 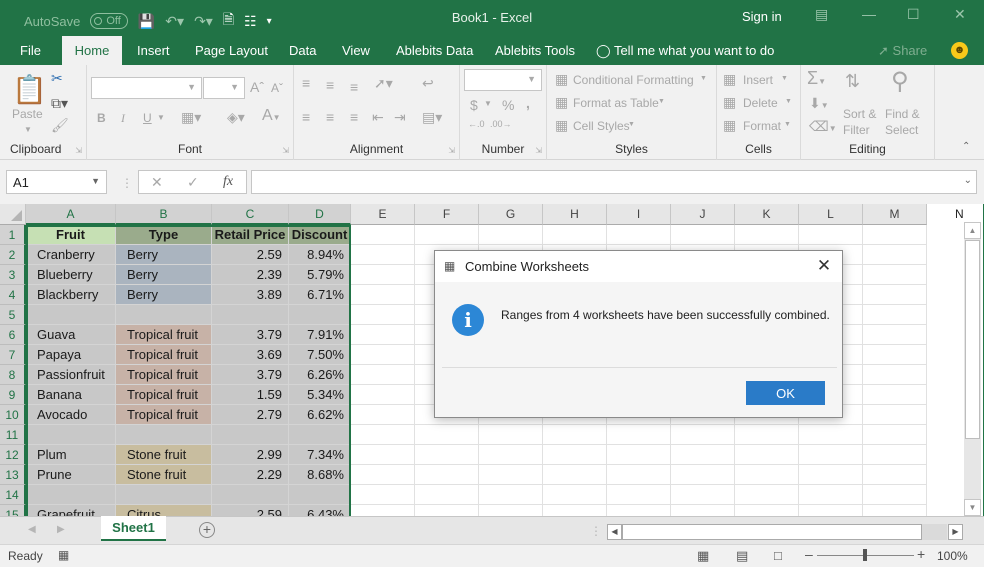 I want to click on decrease-decimal-icon: .00→, so click(x=501, y=124).